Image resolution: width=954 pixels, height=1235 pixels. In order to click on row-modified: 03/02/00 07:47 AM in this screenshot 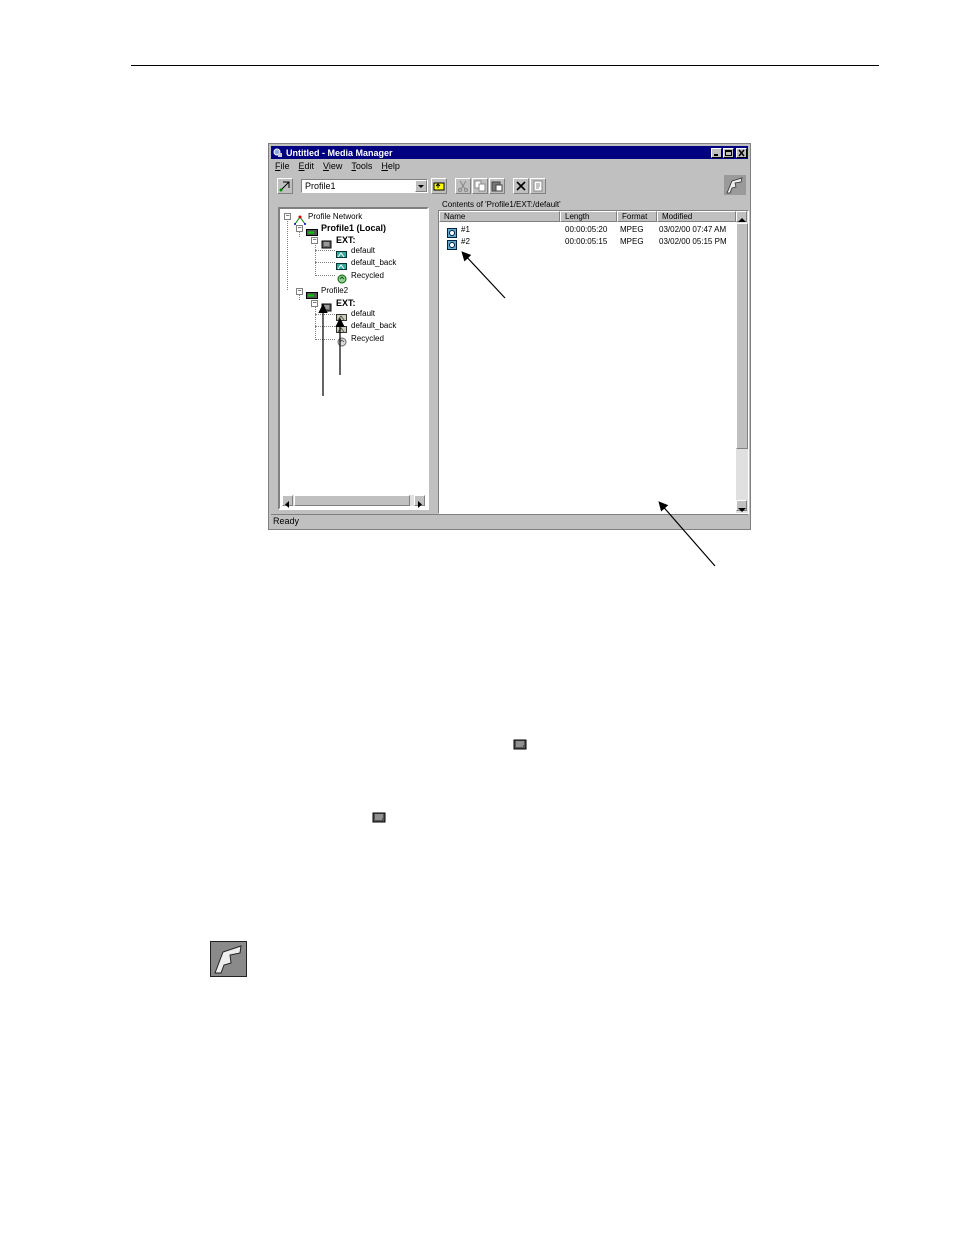, I will do `click(693, 229)`.